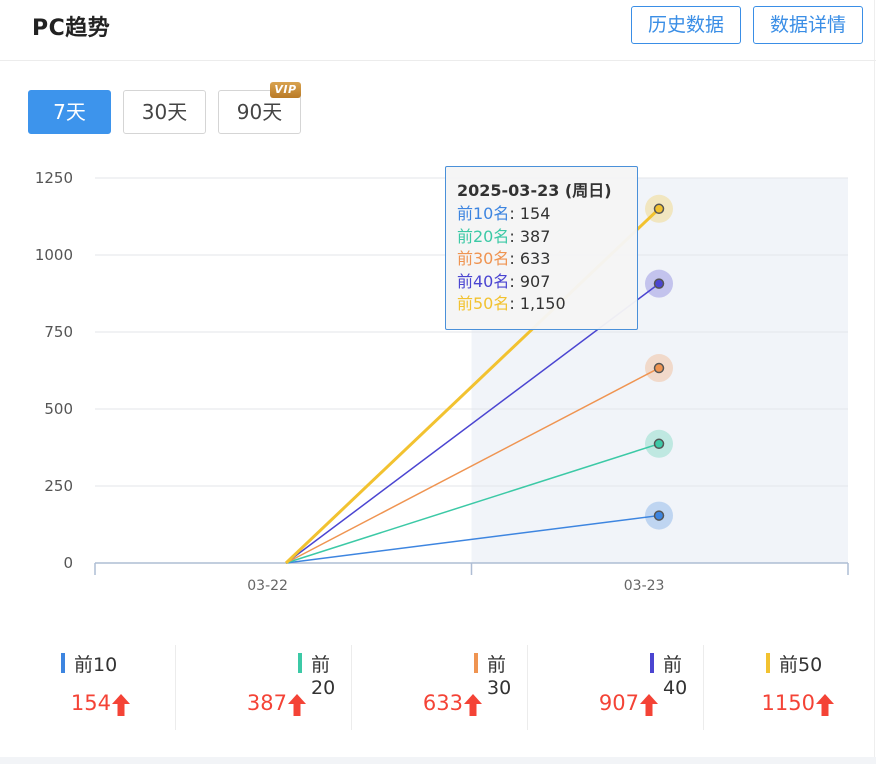  I want to click on tooltip-title: 2025-03-23 (周日), so click(534, 190).